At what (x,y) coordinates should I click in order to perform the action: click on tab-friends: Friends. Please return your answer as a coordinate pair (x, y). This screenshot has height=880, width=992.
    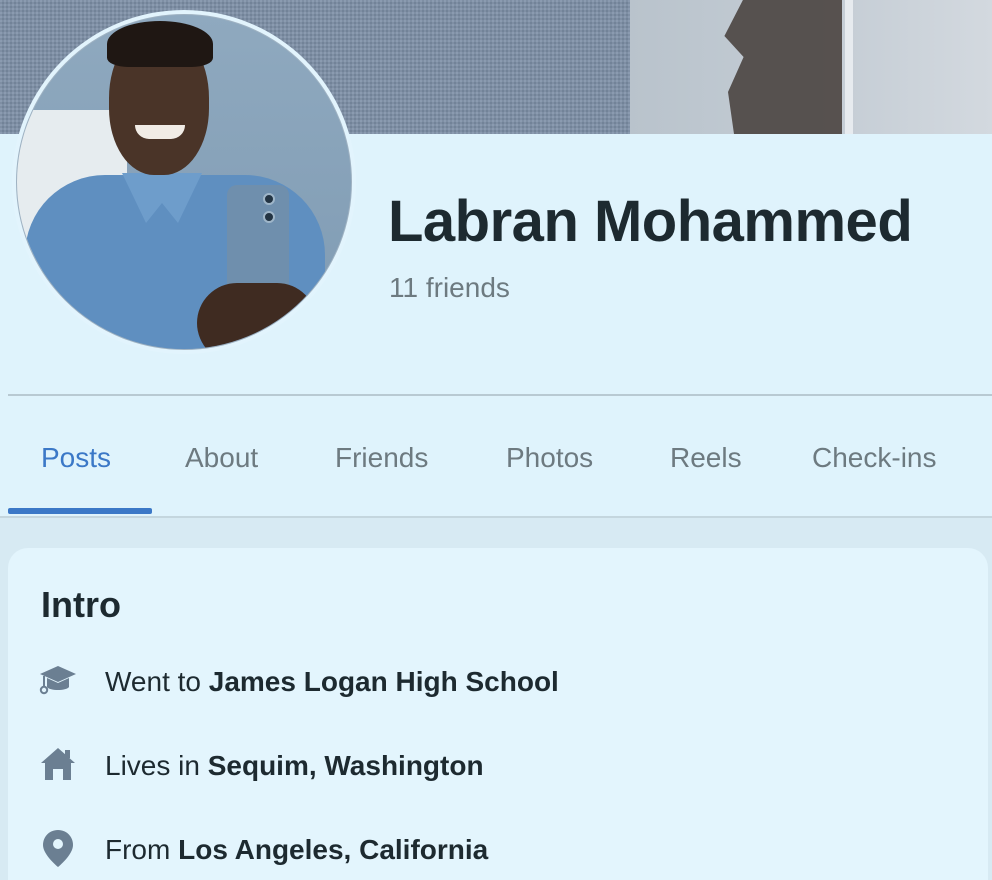
    Looking at the image, I should click on (381, 458).